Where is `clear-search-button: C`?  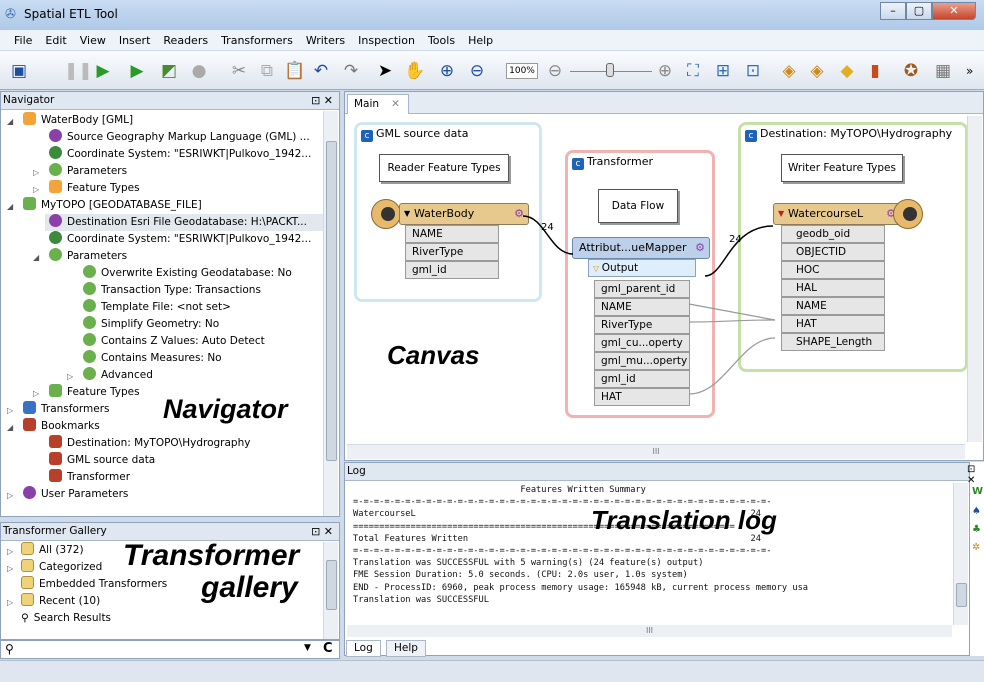
clear-search-button: C is located at coordinates (328, 648).